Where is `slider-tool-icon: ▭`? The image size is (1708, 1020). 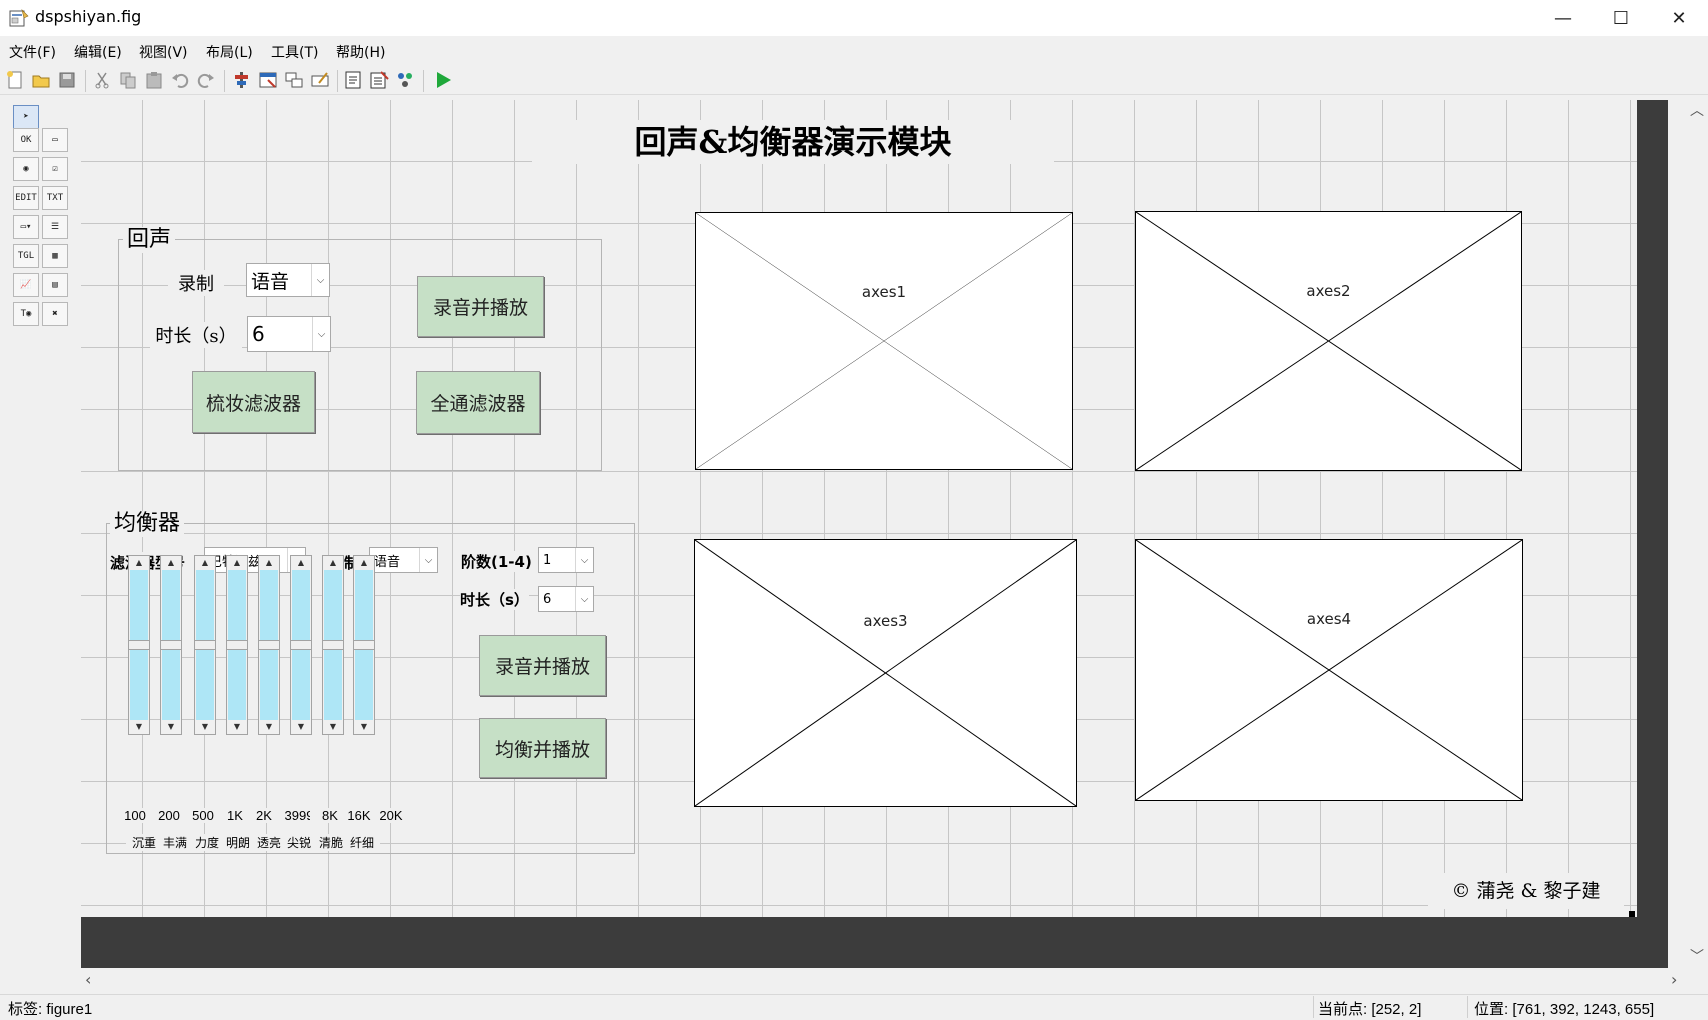 slider-tool-icon: ▭ is located at coordinates (55, 140).